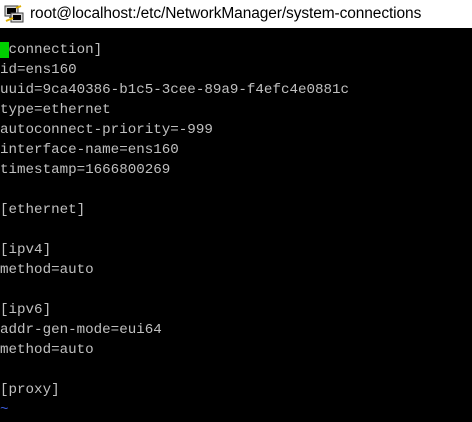  Describe the element at coordinates (81, 330) in the screenshot. I see `terminal-line: addr-gen-mode=eui64` at that location.